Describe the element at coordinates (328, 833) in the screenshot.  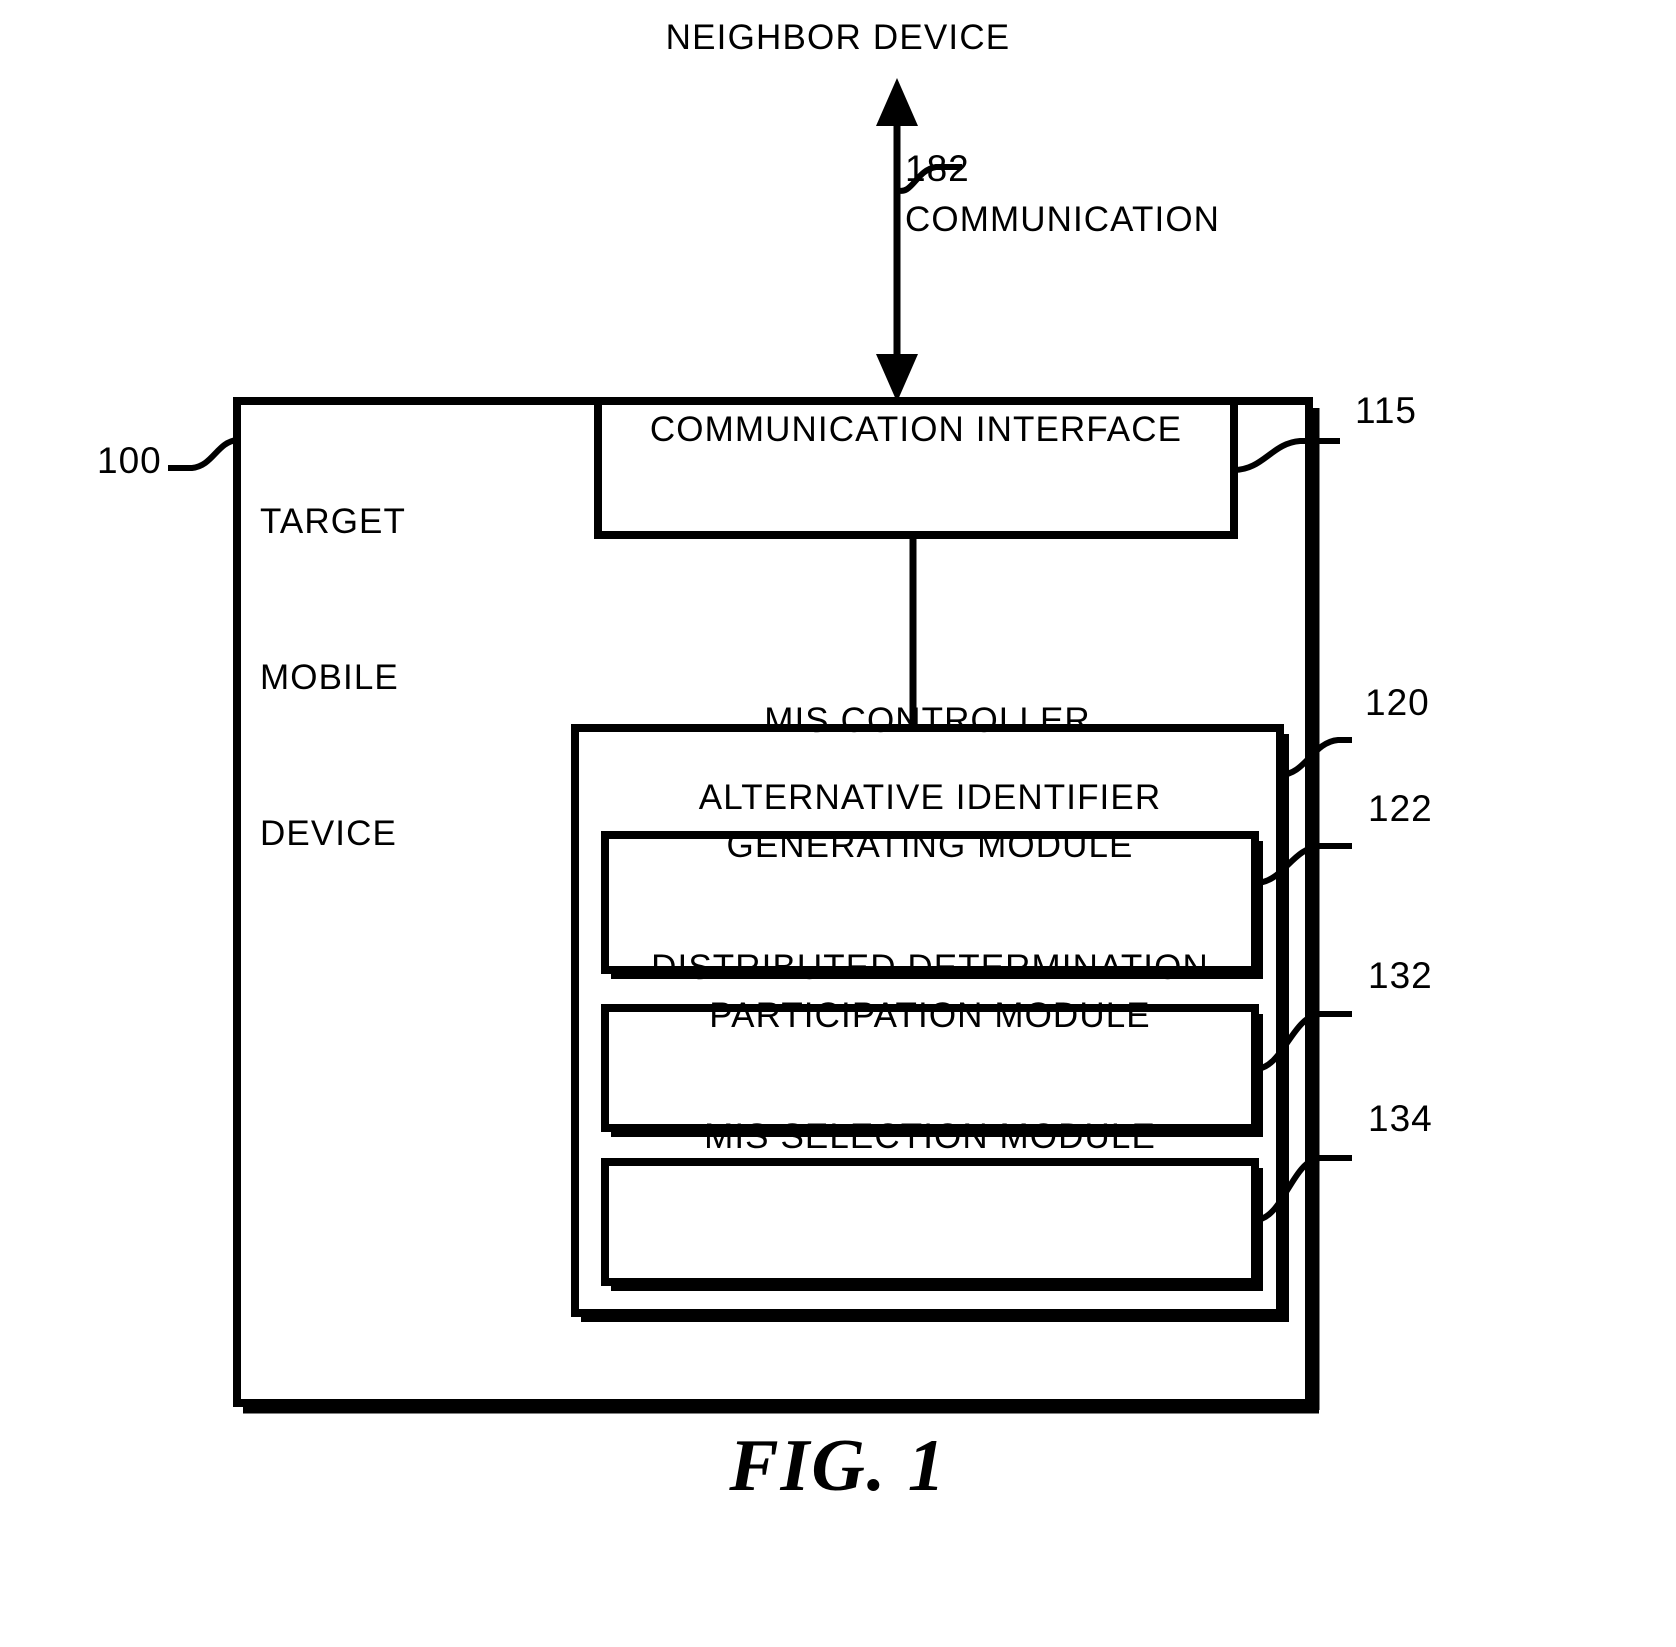
I see `device-title-line-3: DEVICE` at that location.